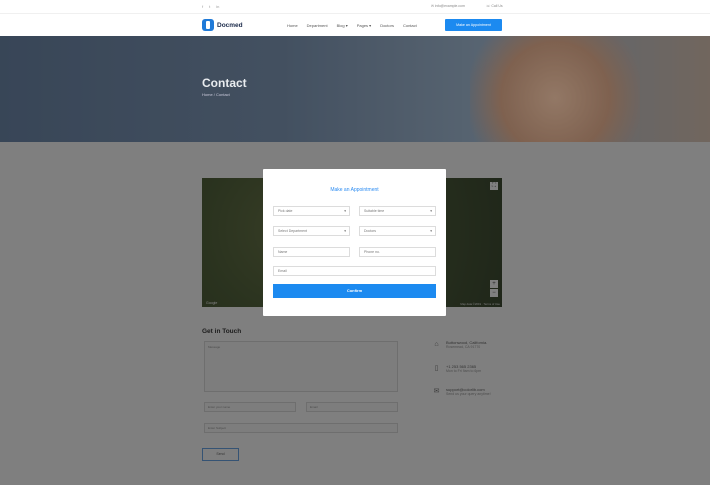 This screenshot has width=710, height=485. Describe the element at coordinates (397, 231) in the screenshot. I see `doctor-select: Doctors ▾` at that location.